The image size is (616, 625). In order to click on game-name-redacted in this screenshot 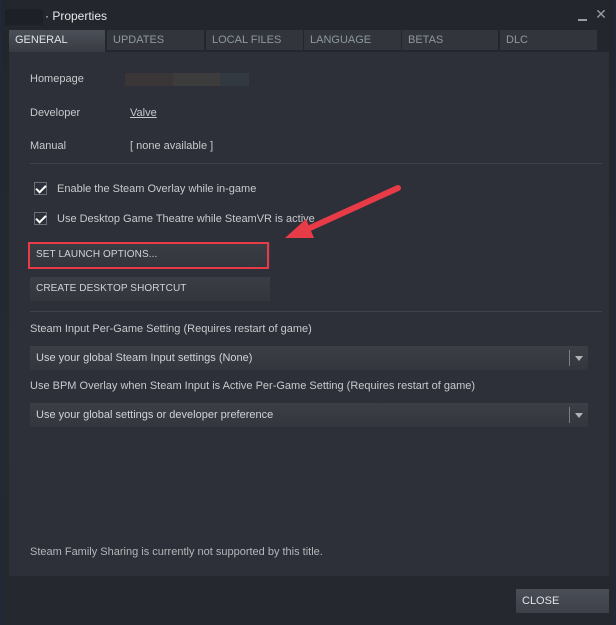, I will do `click(24, 17)`.